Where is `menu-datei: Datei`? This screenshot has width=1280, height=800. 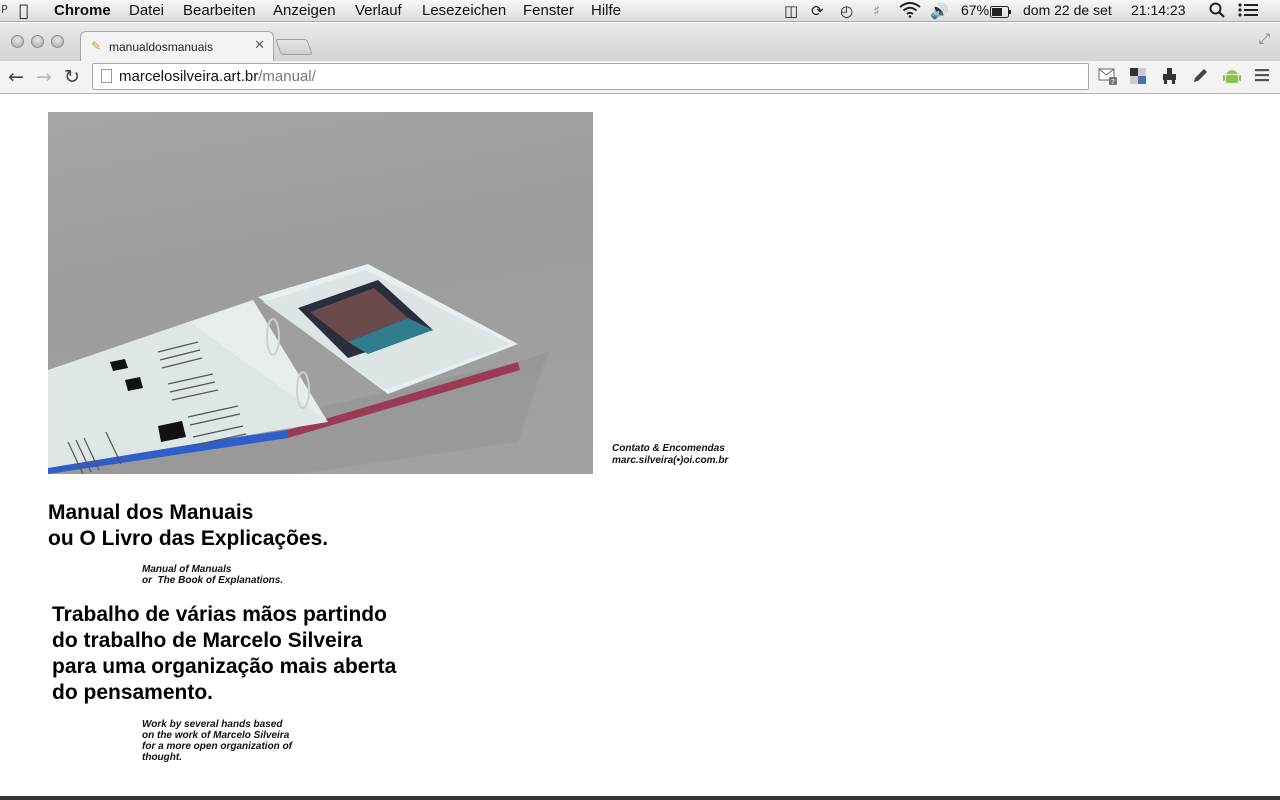
menu-datei: Datei is located at coordinates (146, 10).